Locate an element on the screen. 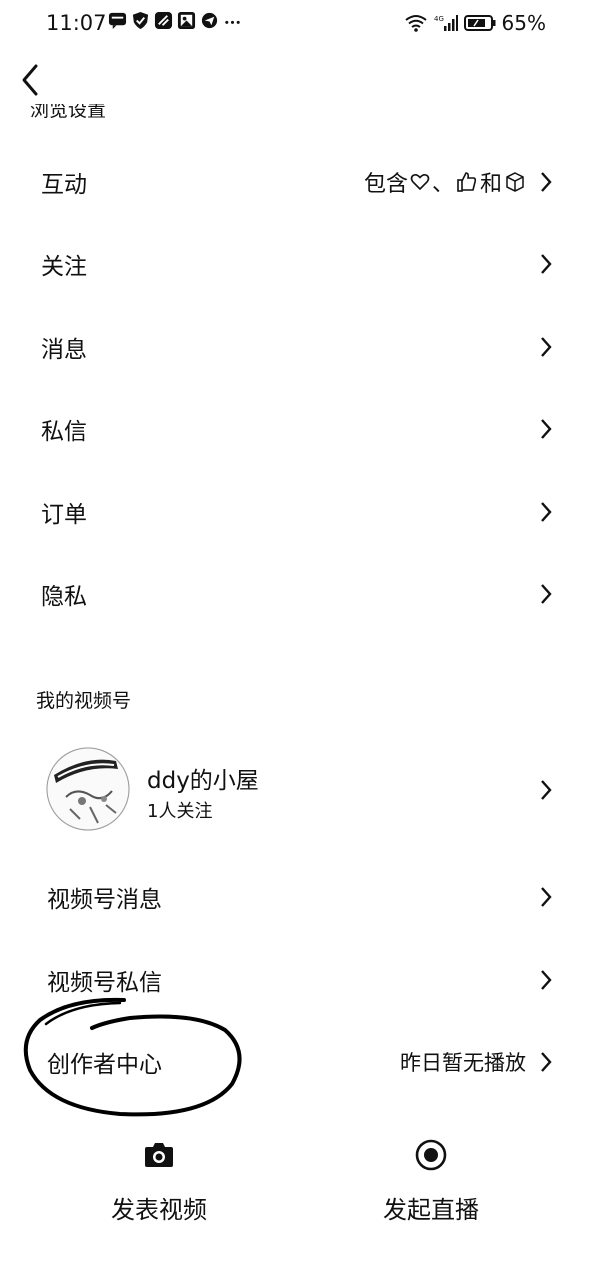  start-live-label: 发起直播 is located at coordinates (431, 1210).